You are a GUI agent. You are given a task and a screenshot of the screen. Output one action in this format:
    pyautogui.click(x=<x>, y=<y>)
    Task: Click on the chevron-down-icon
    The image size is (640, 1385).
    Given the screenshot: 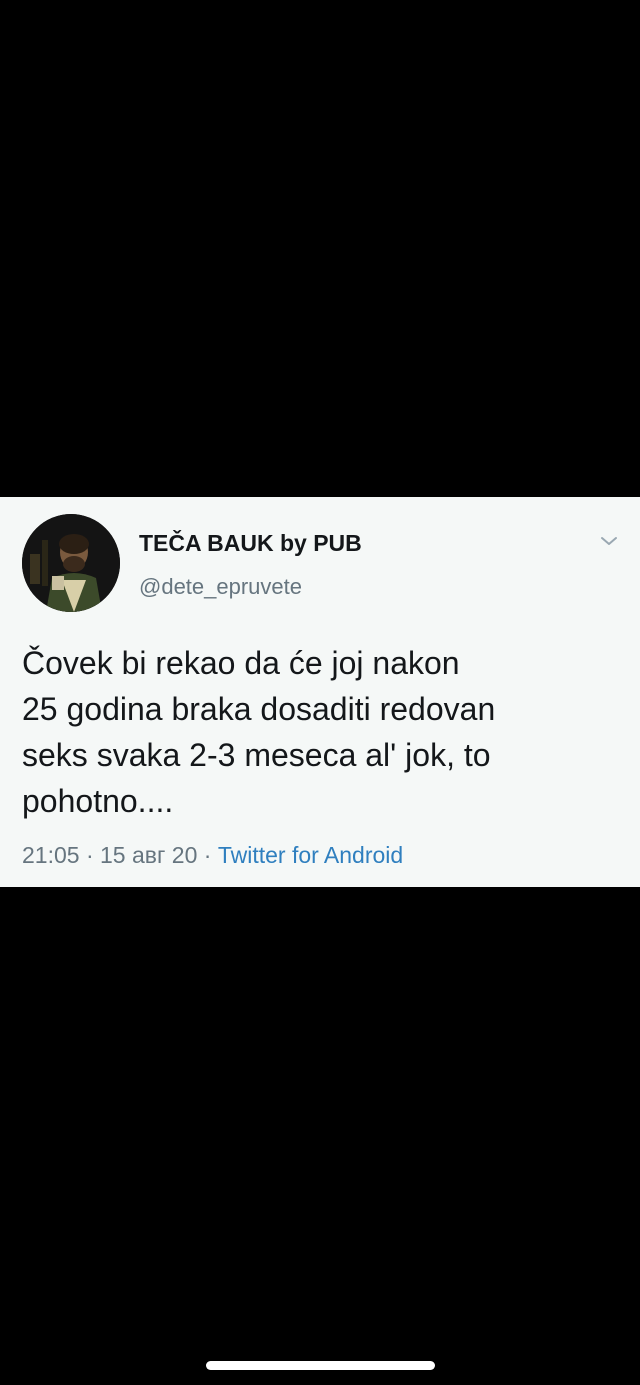 What is the action you would take?
    pyautogui.click(x=609, y=541)
    